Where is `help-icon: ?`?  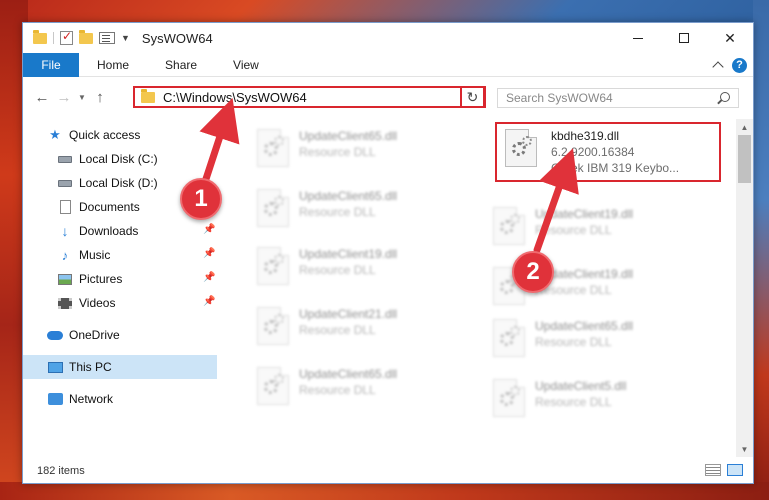
help-icon: ? is located at coordinates (739, 65).